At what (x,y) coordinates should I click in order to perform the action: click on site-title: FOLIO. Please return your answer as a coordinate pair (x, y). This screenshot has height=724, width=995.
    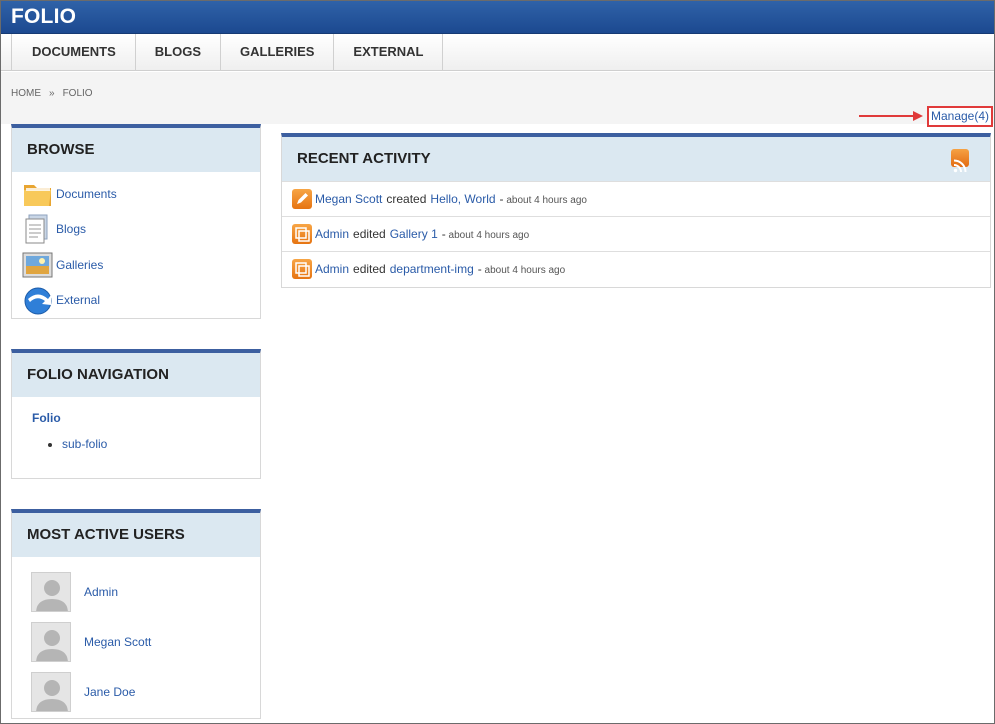
    Looking at the image, I should click on (43, 17).